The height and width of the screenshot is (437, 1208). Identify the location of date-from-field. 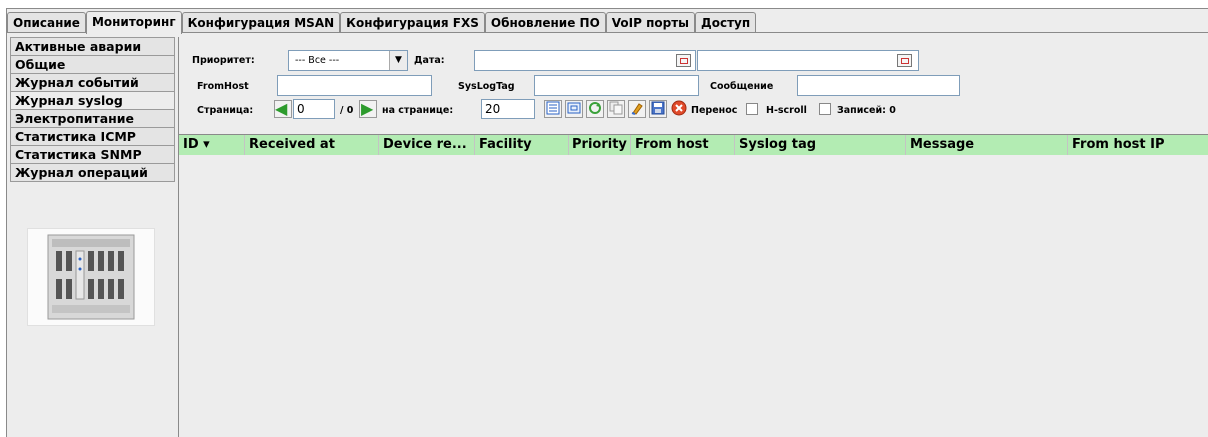
(585, 60).